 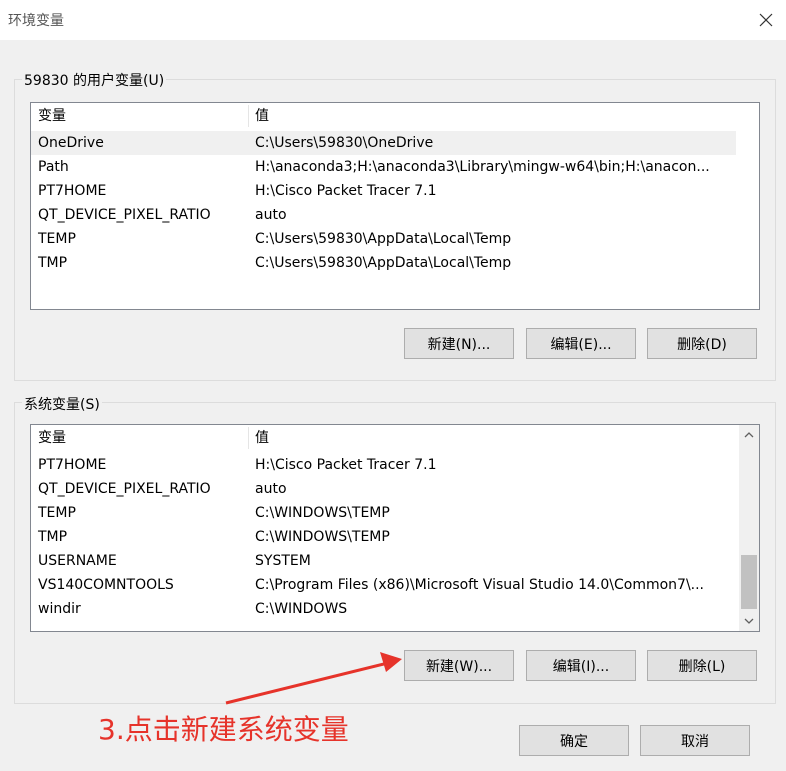 I want to click on chevron-up-icon, so click(x=749, y=435).